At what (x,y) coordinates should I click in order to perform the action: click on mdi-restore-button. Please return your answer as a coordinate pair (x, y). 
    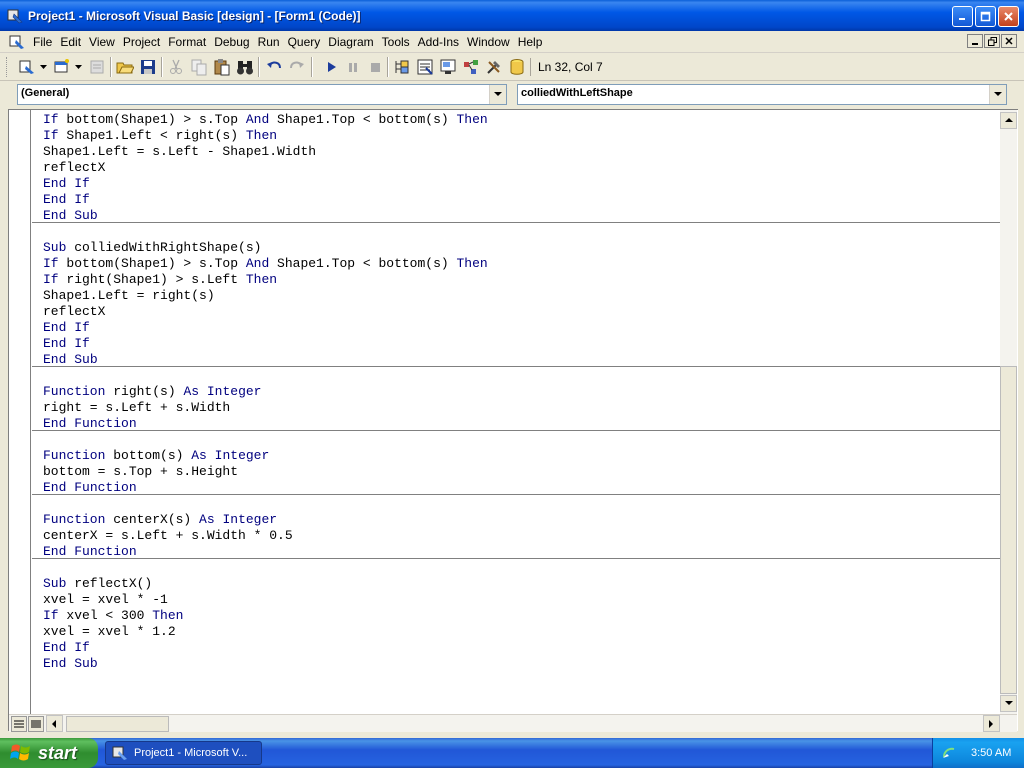
    Looking at the image, I should click on (992, 41).